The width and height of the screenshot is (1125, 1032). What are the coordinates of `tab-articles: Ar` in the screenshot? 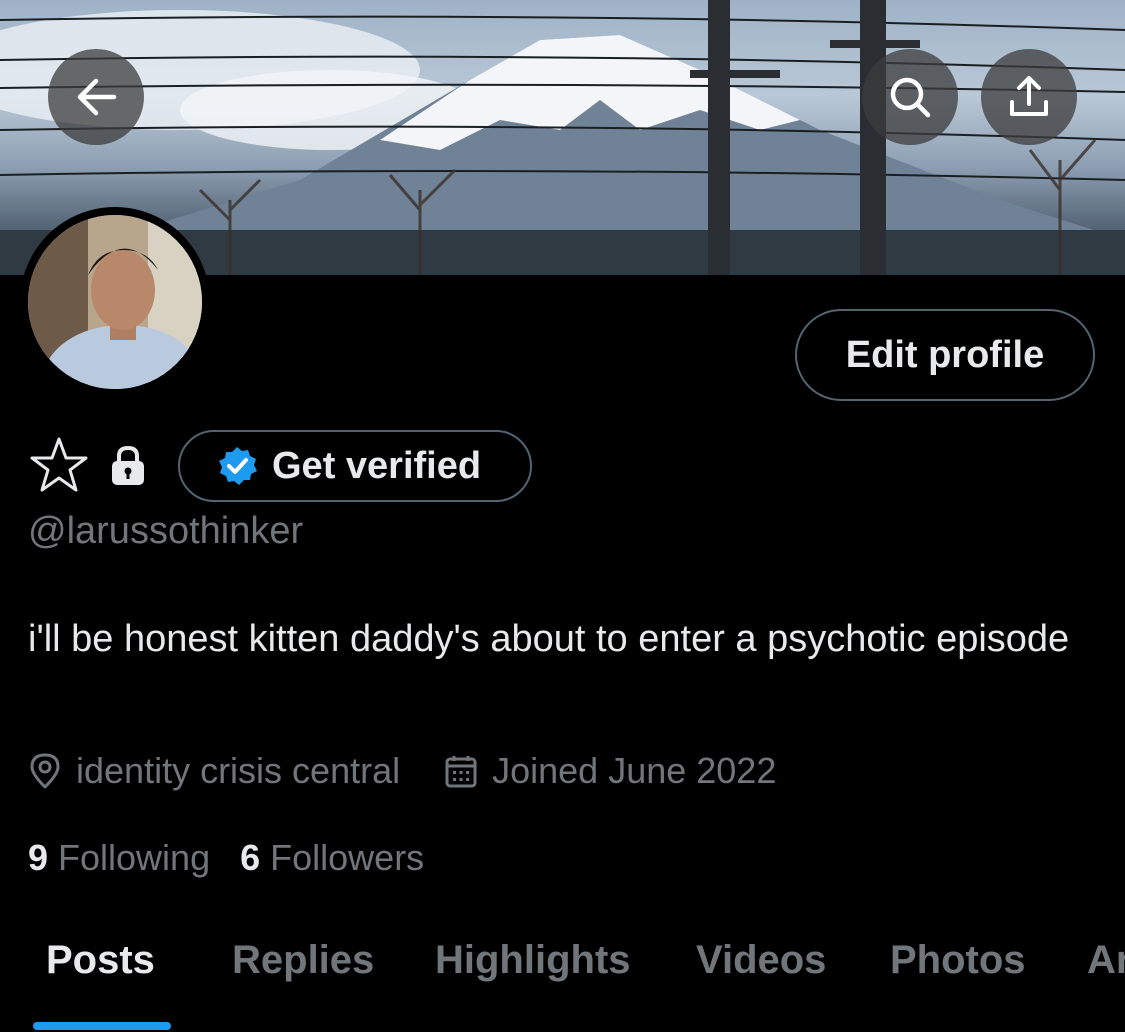 It's located at (1106, 960).